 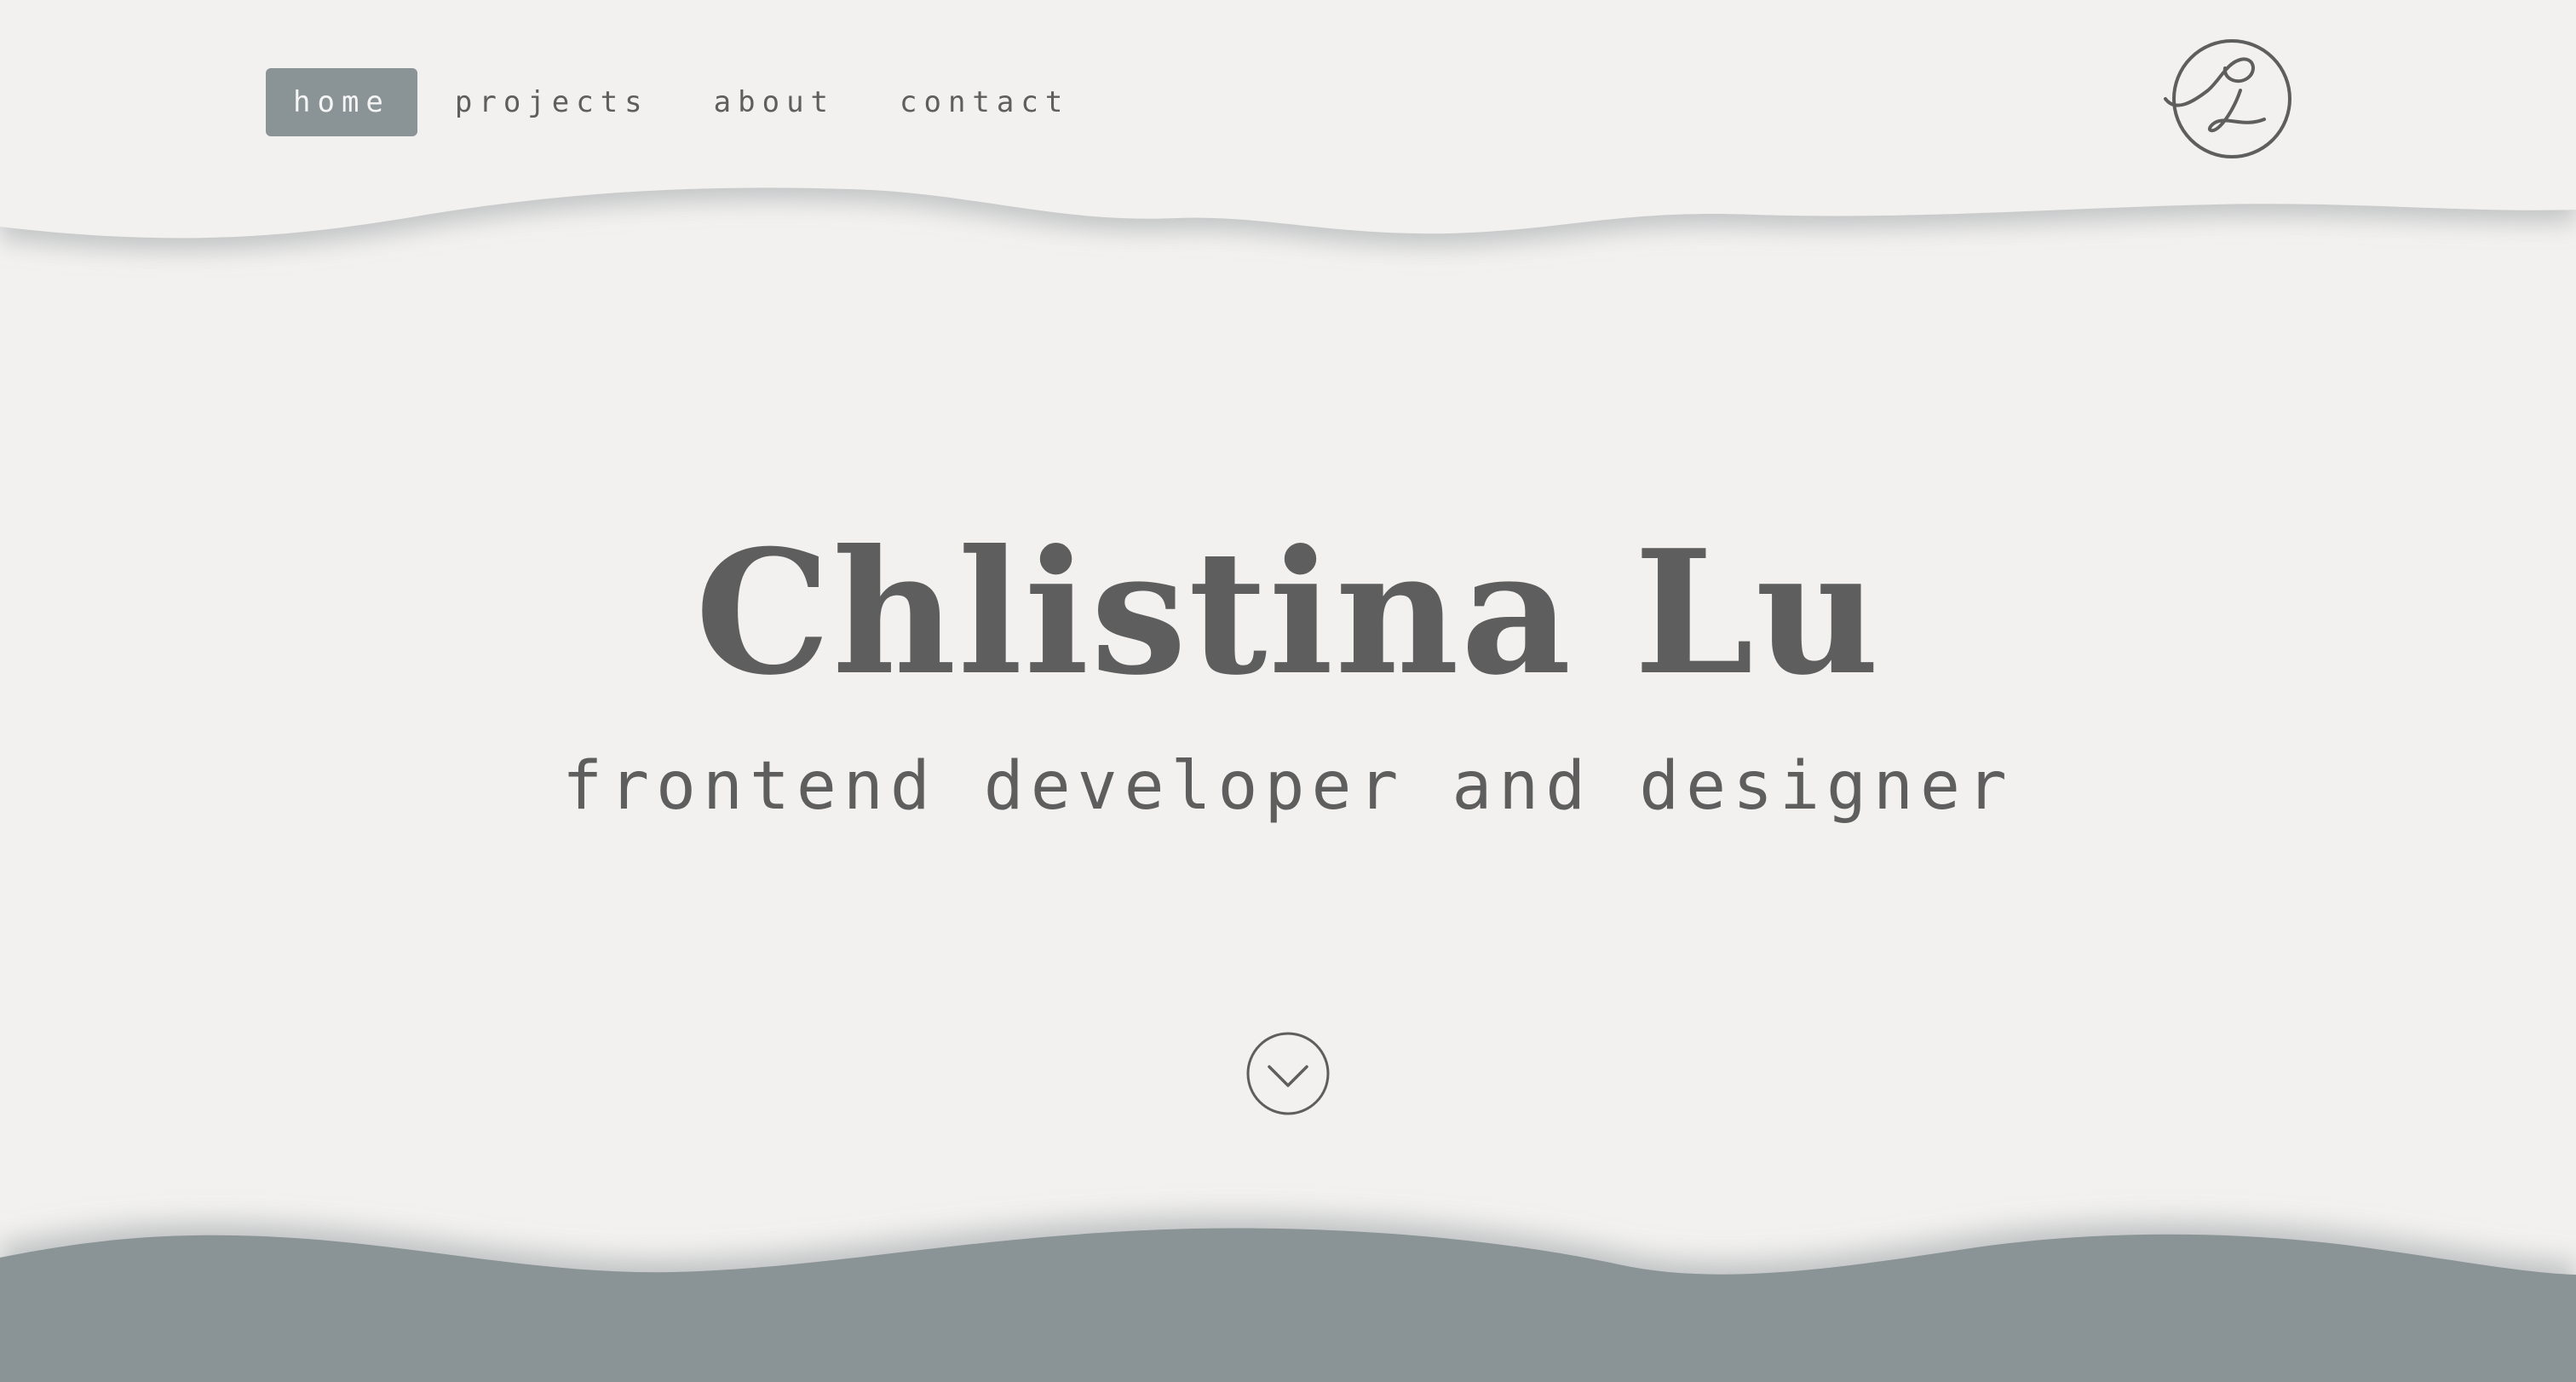 I want to click on nav-contact: contact, so click(x=984, y=102).